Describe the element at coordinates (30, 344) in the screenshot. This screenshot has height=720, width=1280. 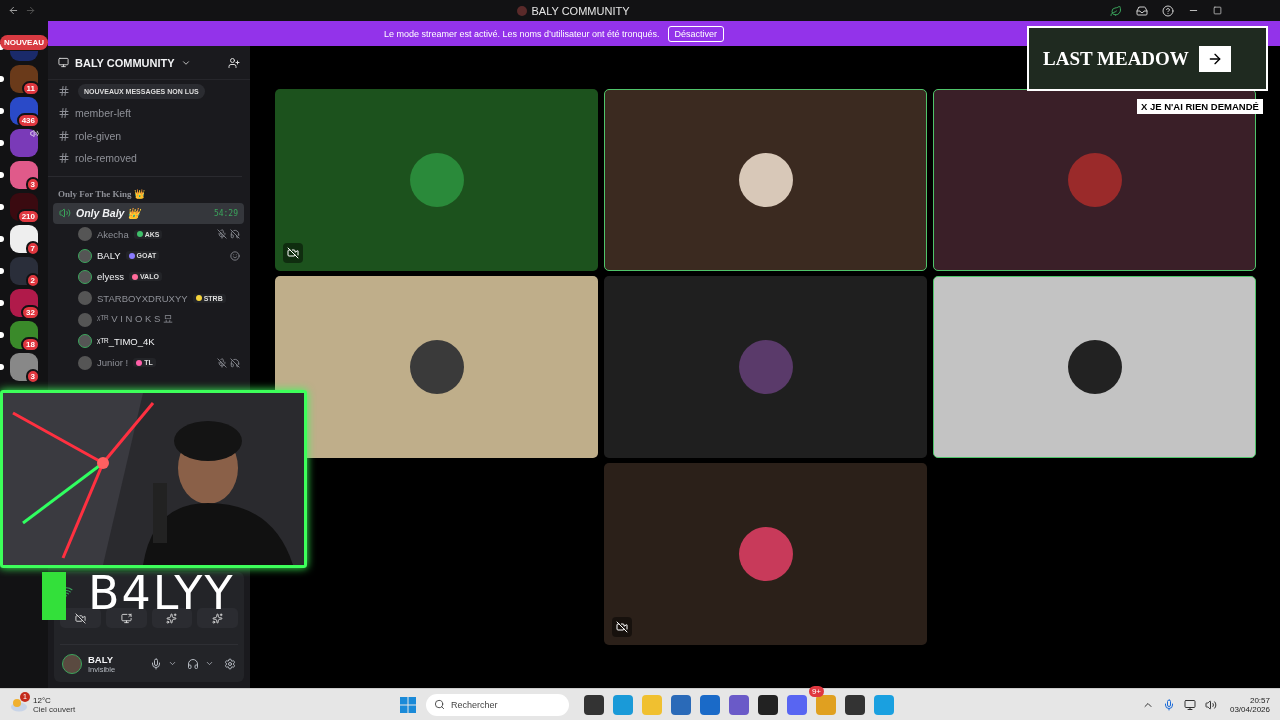
I see `unread-badge: 18` at that location.